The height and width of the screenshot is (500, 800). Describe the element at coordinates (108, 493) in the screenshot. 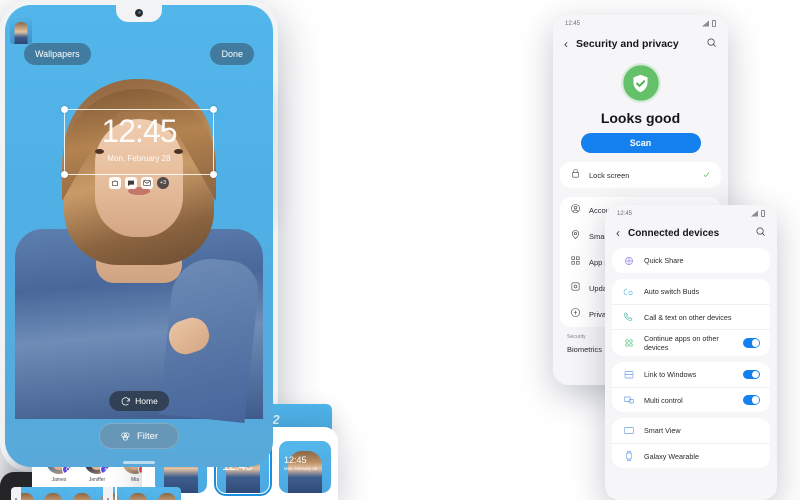

I see `trim-handle-right` at that location.